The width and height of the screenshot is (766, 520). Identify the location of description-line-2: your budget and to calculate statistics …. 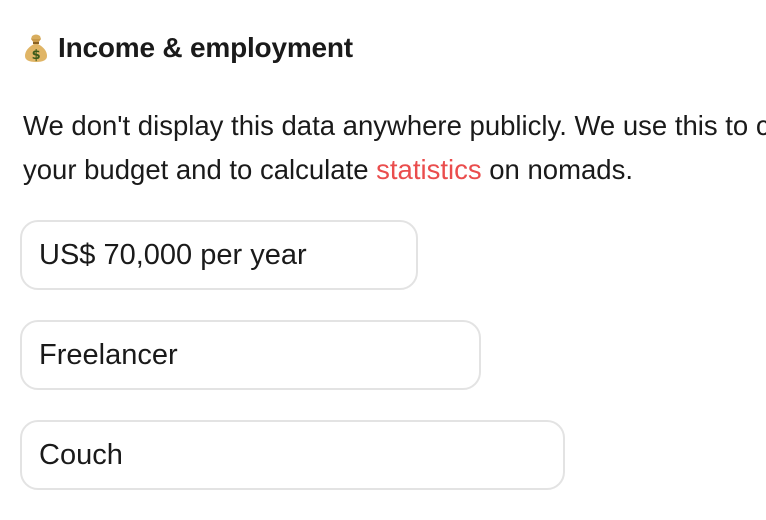
(394, 170).